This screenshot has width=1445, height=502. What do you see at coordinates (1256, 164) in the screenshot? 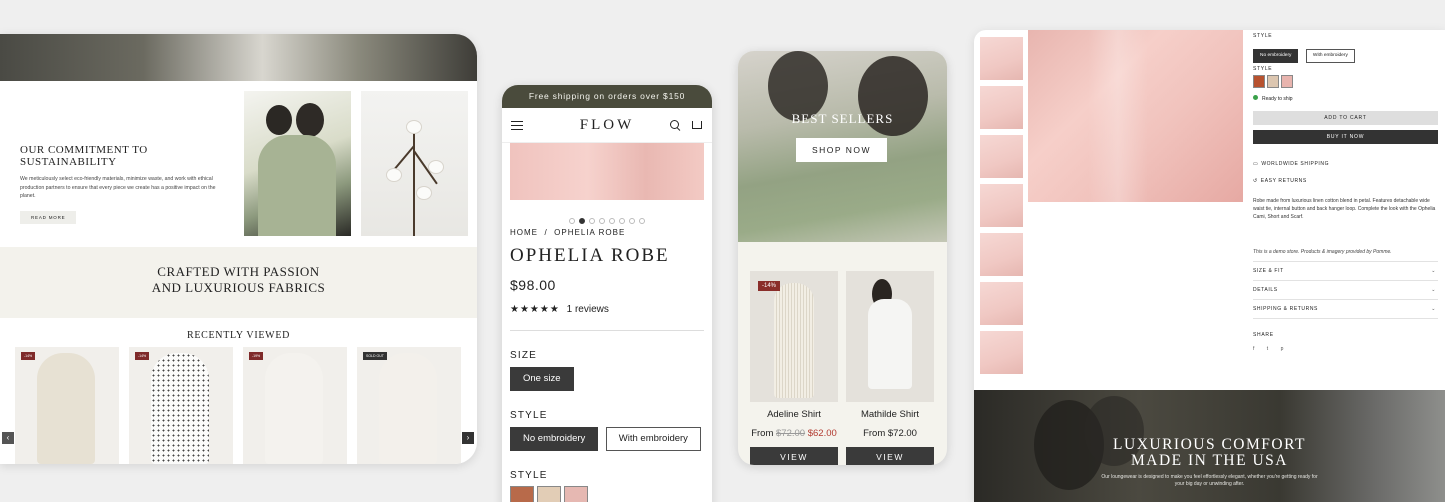
I see `truck-icon: ▭` at bounding box center [1256, 164].